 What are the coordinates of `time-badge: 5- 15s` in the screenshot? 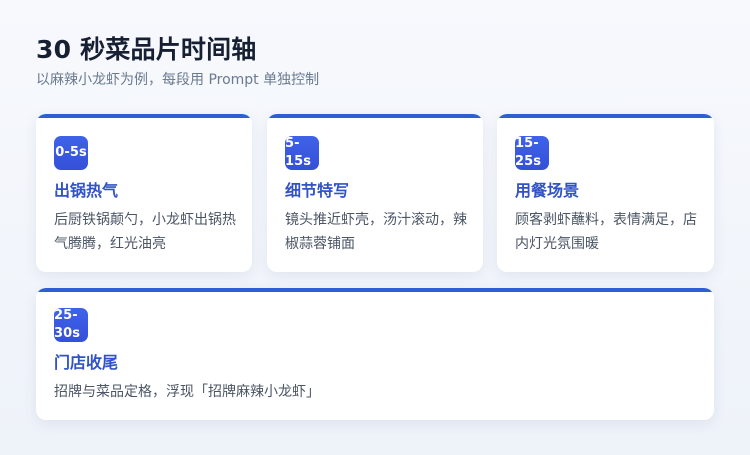 It's located at (302, 153).